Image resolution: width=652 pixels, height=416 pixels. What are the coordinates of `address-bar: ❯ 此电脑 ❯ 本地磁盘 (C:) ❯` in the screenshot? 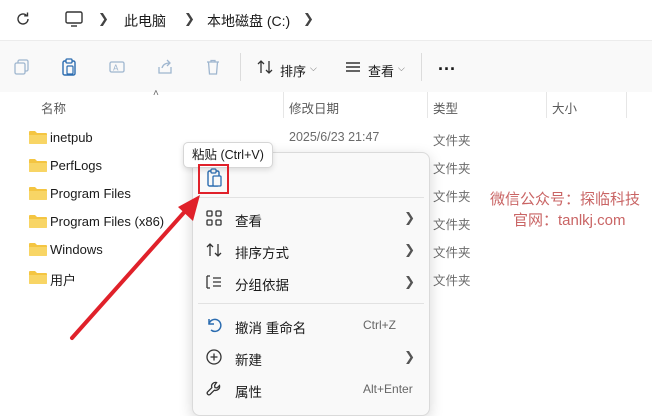 It's located at (326, 20).